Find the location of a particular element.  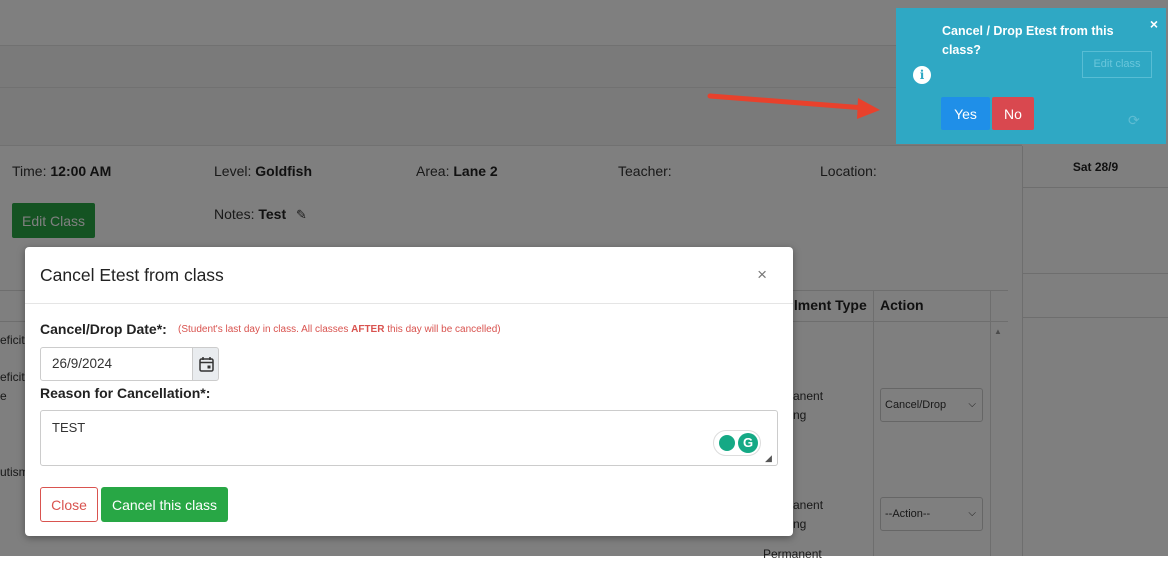

cancel-date-label: Cancel/Drop Date*: is located at coordinates (103, 329).